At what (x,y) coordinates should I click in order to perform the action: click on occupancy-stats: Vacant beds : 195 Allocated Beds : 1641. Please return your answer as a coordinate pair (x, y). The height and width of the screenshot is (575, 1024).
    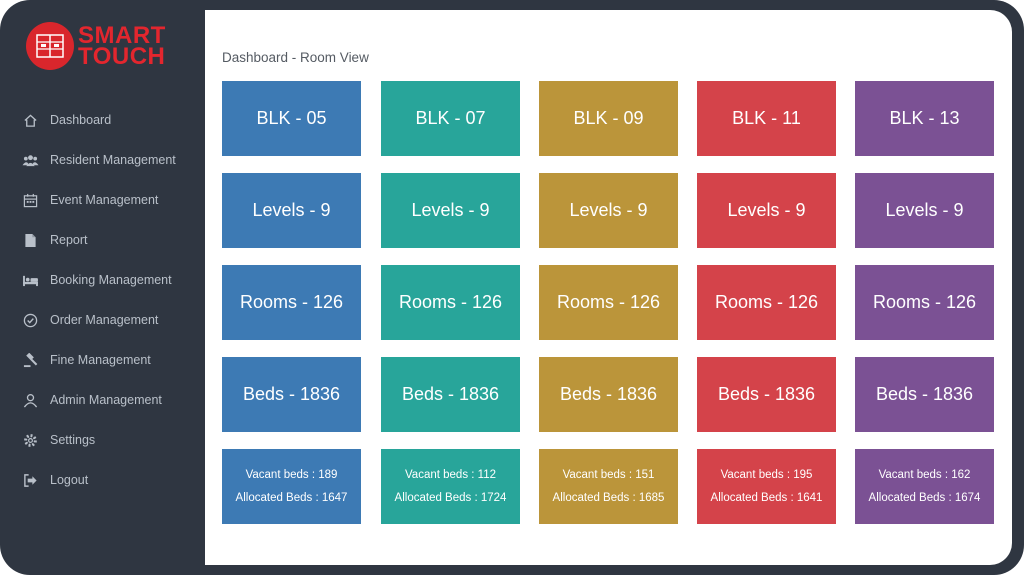
    Looking at the image, I should click on (767, 487).